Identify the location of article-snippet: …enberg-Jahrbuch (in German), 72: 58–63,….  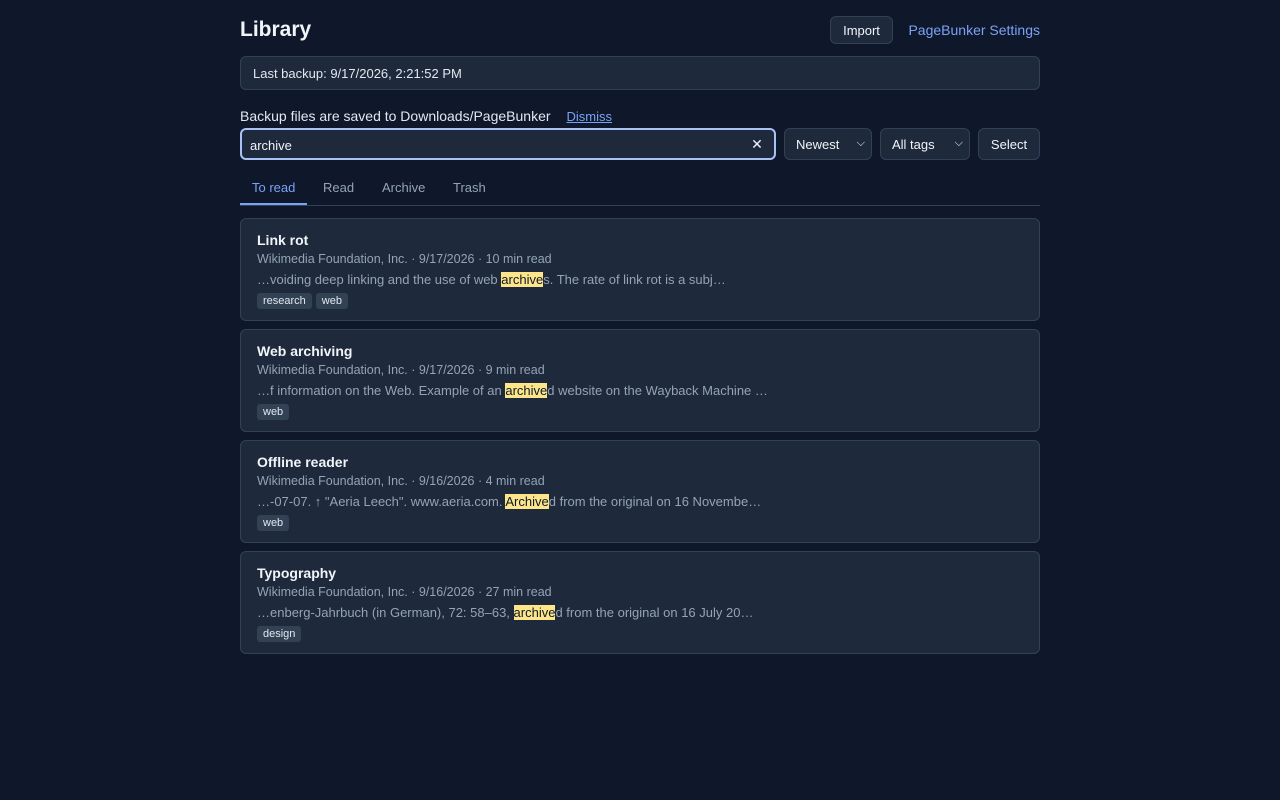
(505, 612).